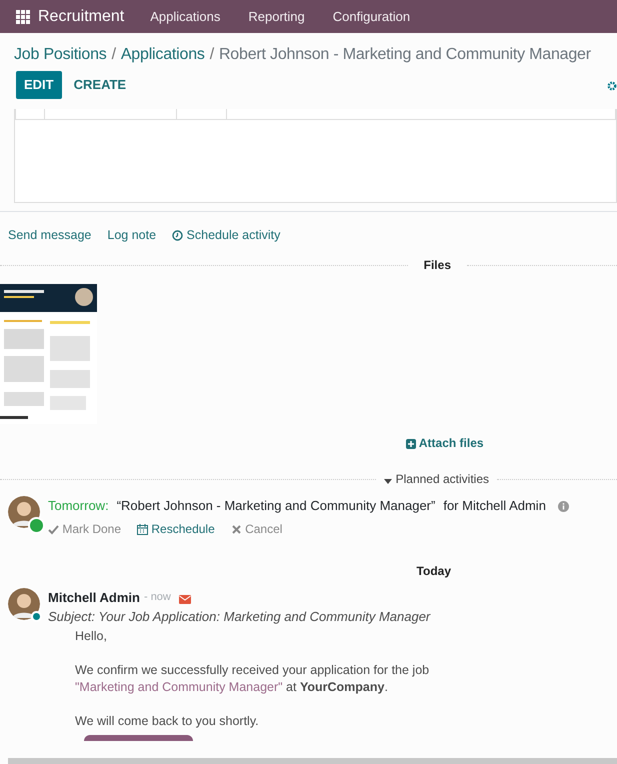 The height and width of the screenshot is (764, 617). I want to click on cancel-button: Cancel, so click(256, 529).